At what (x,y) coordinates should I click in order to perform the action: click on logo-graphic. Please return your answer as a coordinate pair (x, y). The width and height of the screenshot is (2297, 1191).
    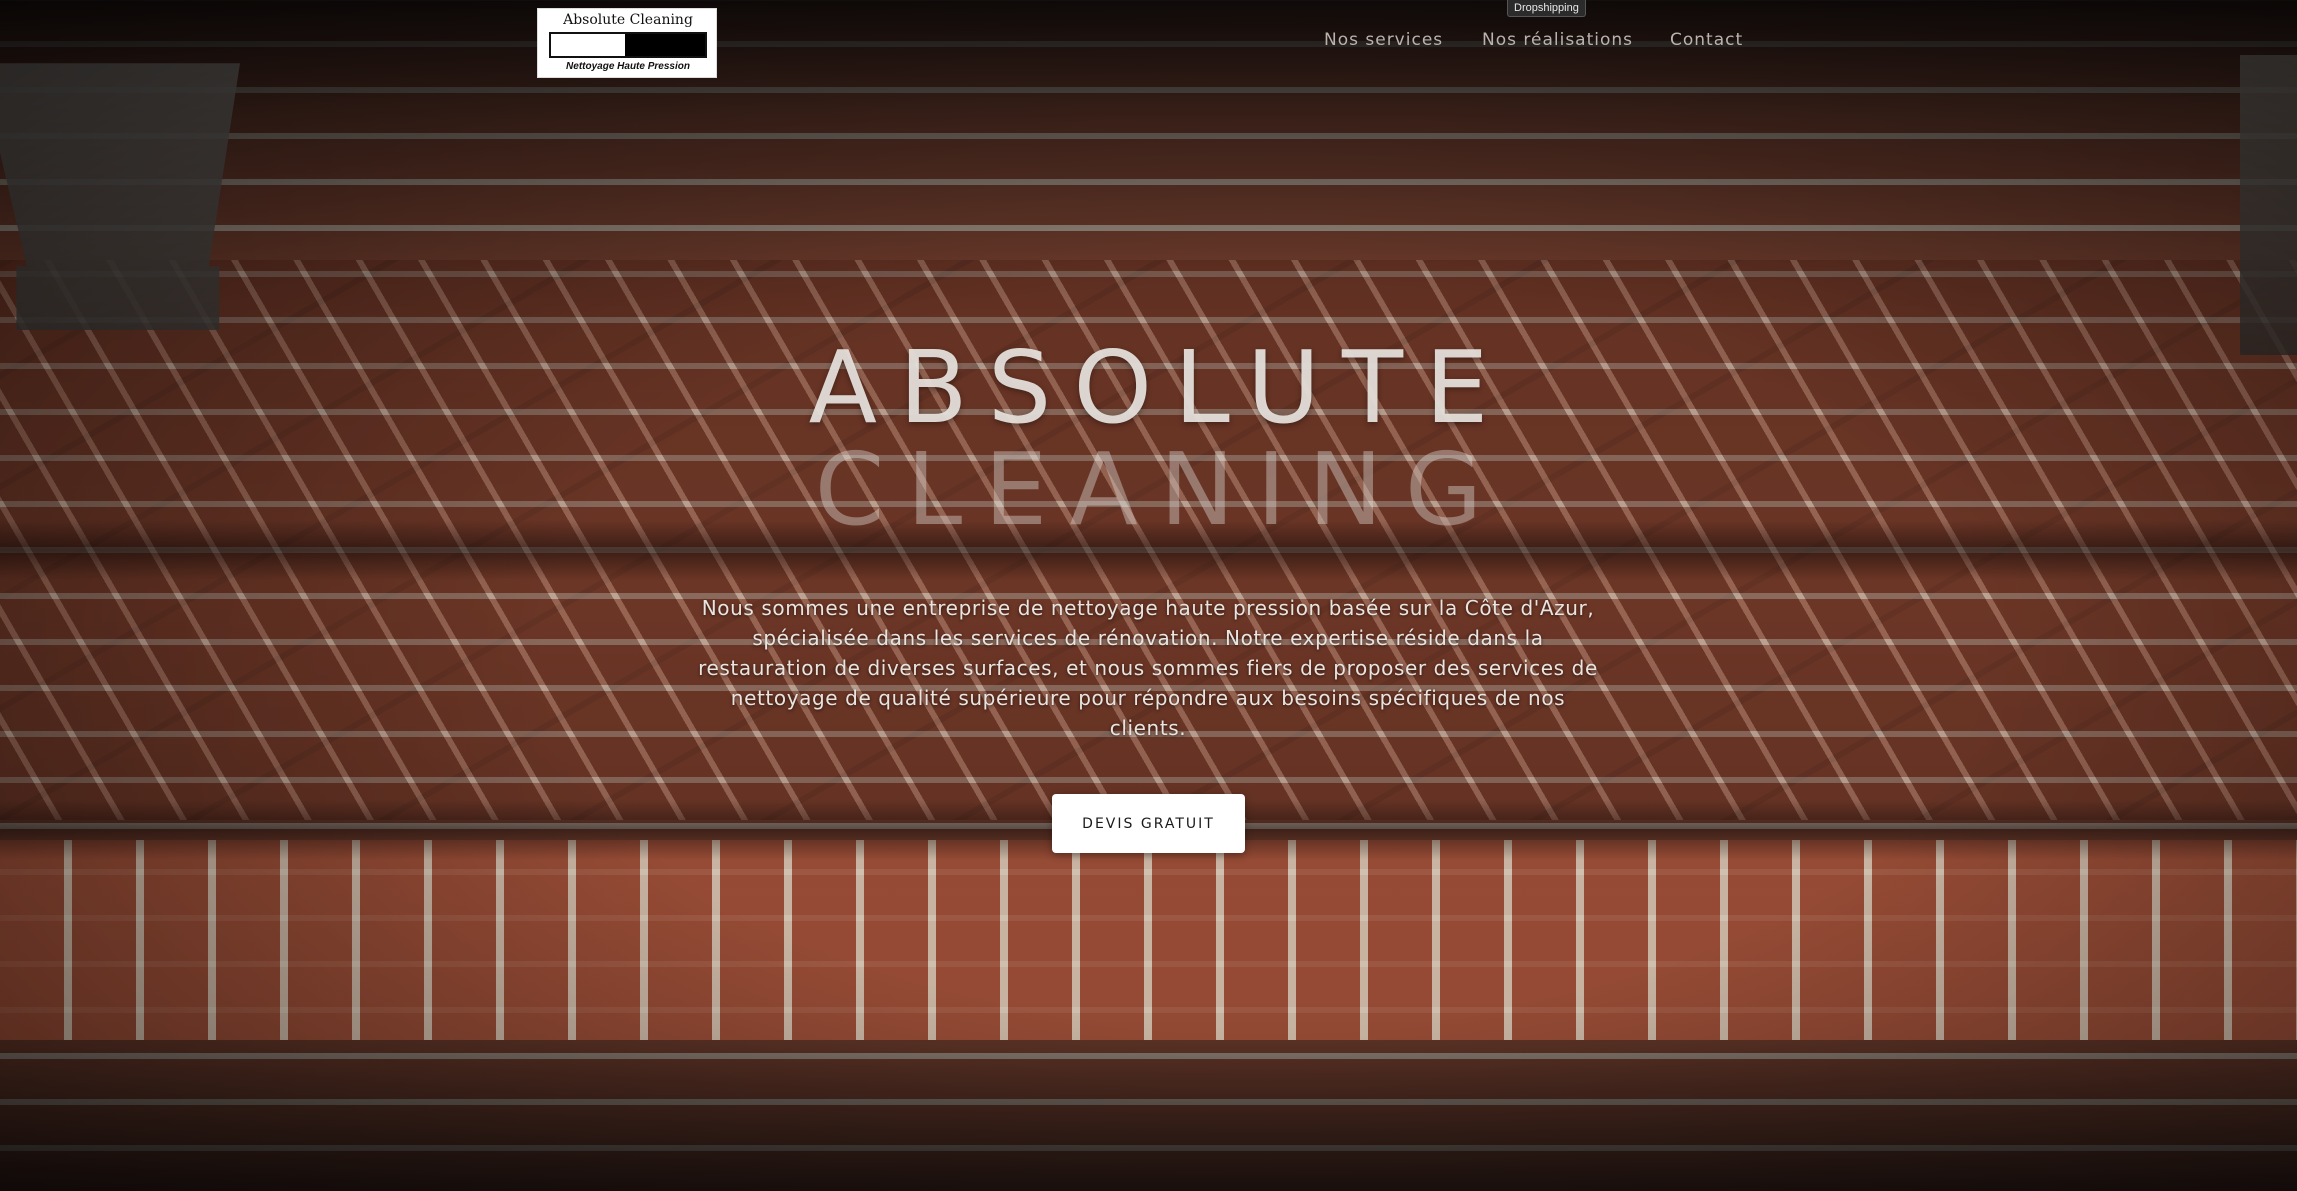
    Looking at the image, I should click on (628, 45).